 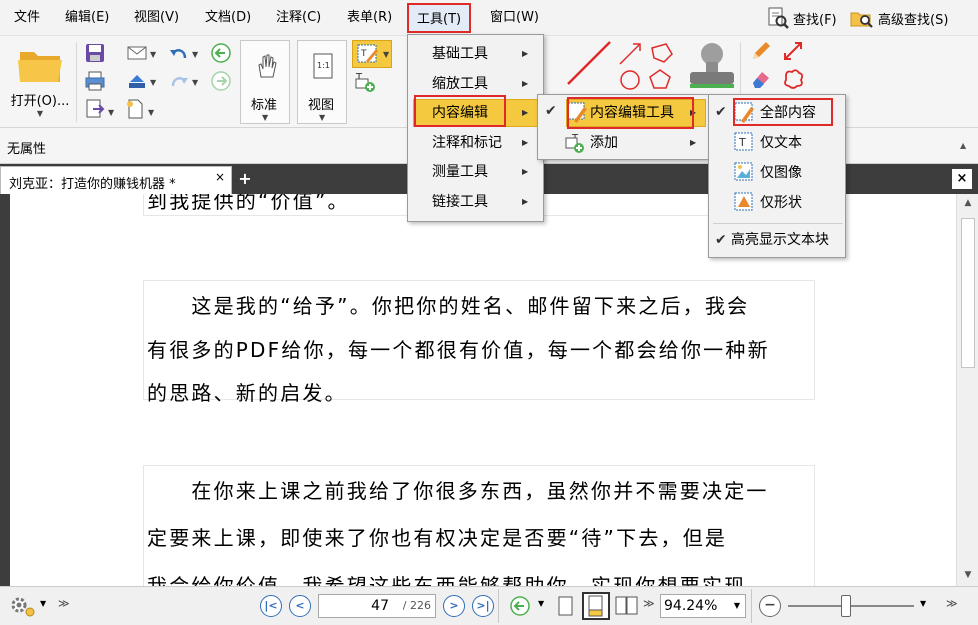 I want to click on scroll-down-icon: ▼, so click(x=968, y=576).